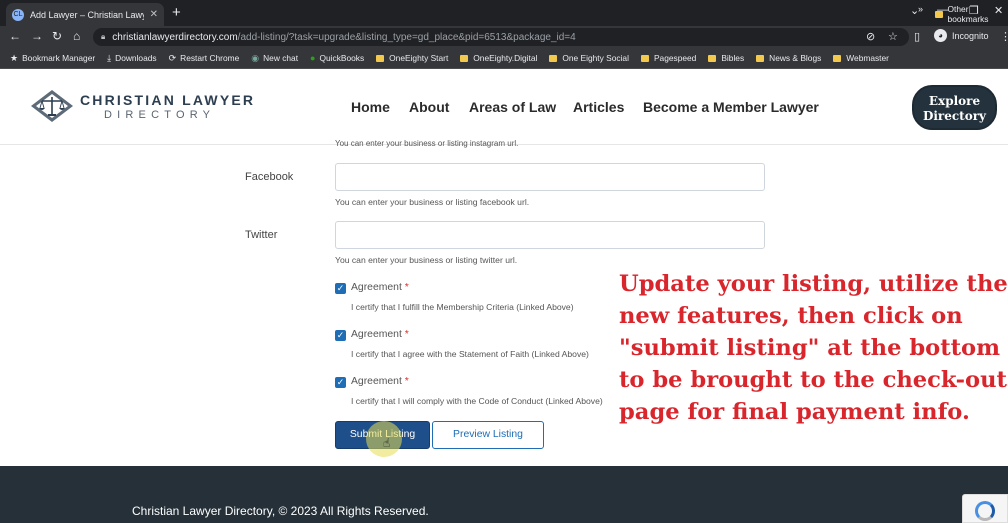 The height and width of the screenshot is (523, 1008). What do you see at coordinates (488, 435) in the screenshot?
I see `preview-listing-button: Preview Listing` at bounding box center [488, 435].